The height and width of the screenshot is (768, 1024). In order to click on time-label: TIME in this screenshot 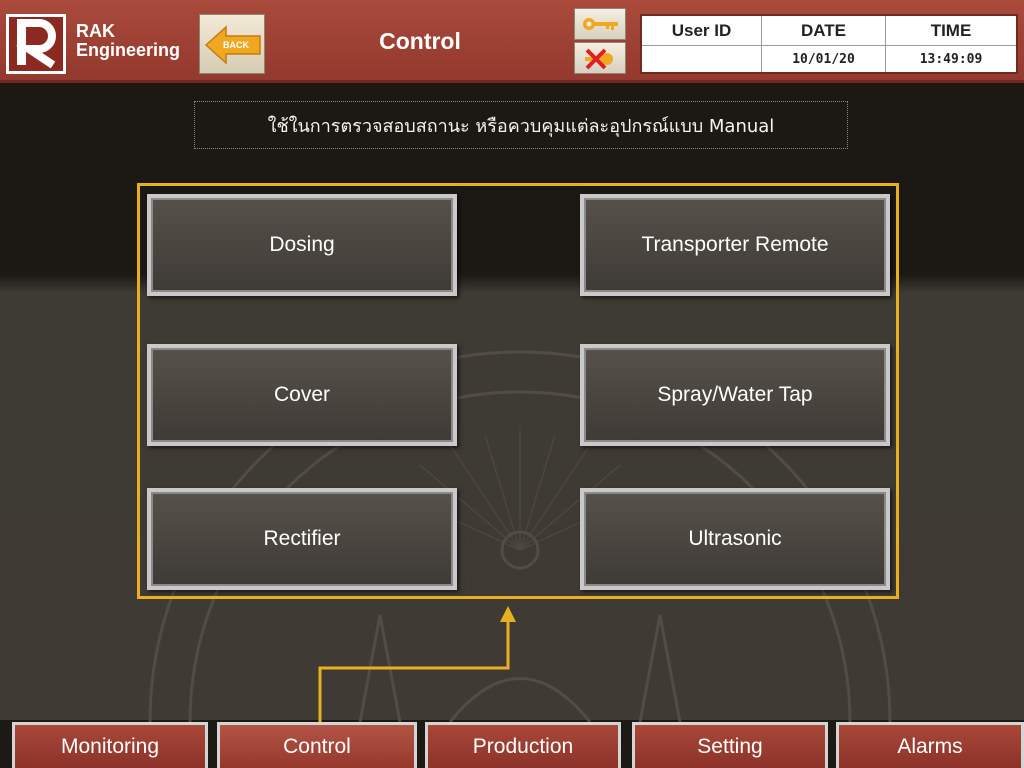, I will do `click(951, 31)`.